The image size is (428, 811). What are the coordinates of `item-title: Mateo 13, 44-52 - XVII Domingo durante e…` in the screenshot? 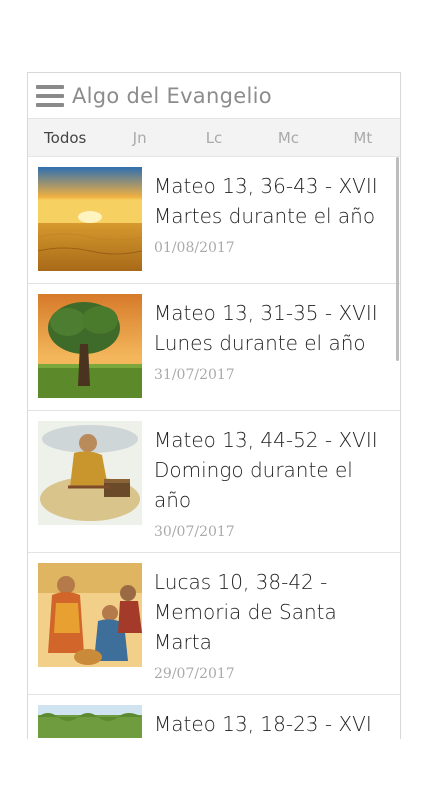 It's located at (266, 470).